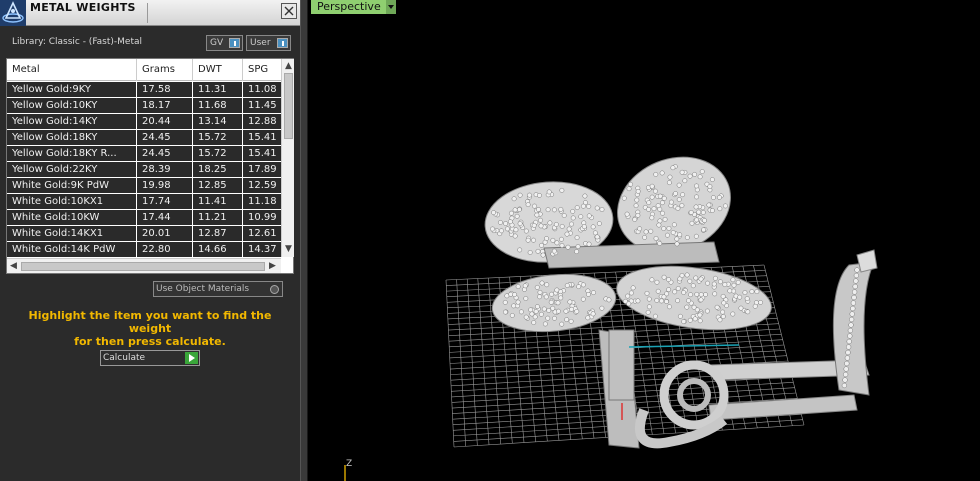 The width and height of the screenshot is (980, 481). I want to click on cell-metal: White Gold:9K PdW, so click(72, 186).